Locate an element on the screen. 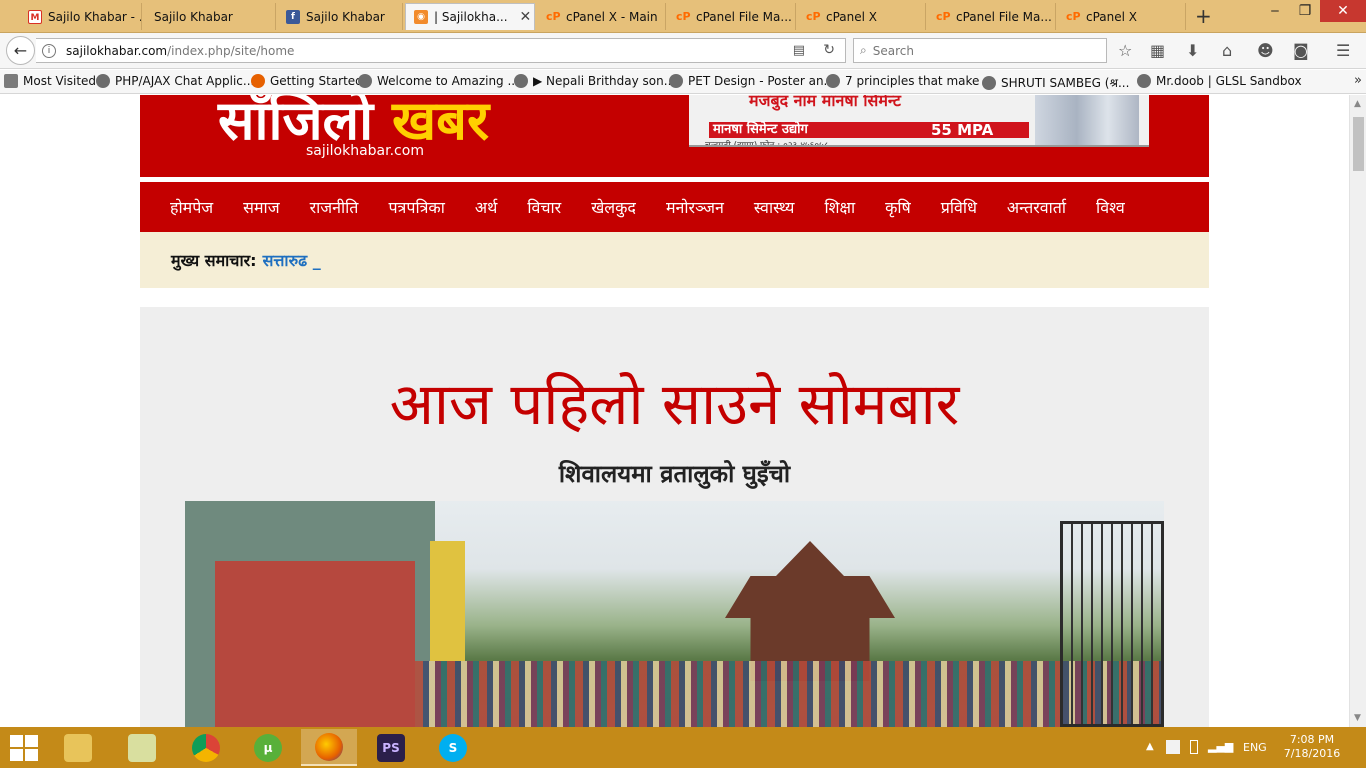 Image resolution: width=1366 pixels, height=768 pixels. gmail-icon: M is located at coordinates (35, 16).